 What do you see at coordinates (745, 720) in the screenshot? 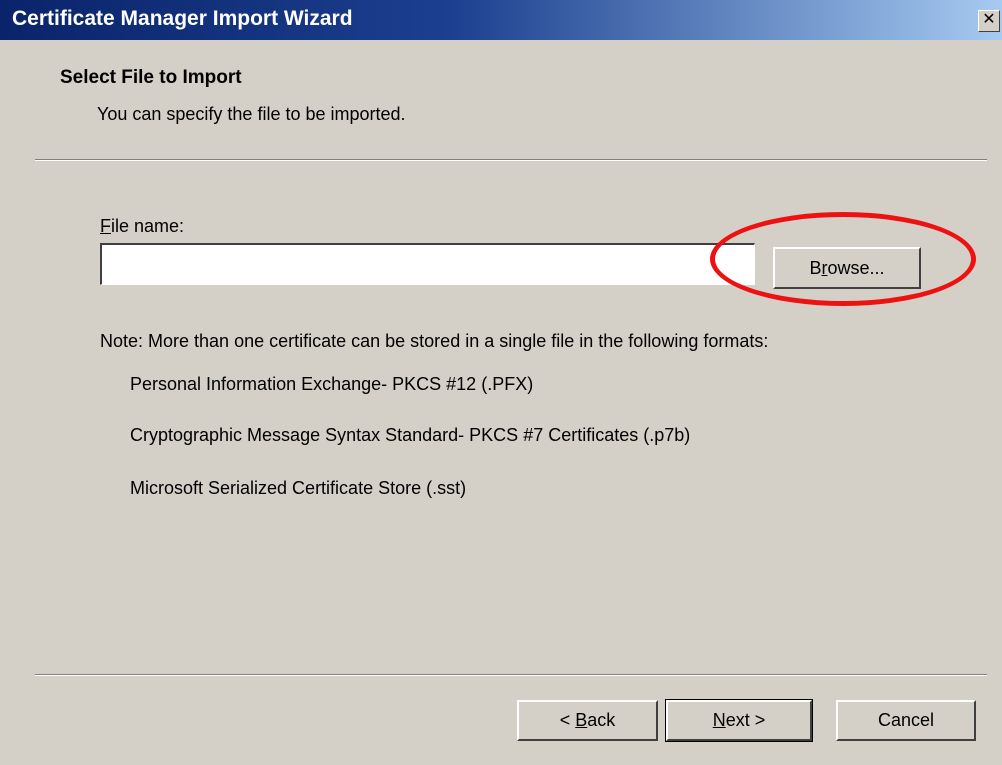
I see `next-label-rest: ext >` at bounding box center [745, 720].